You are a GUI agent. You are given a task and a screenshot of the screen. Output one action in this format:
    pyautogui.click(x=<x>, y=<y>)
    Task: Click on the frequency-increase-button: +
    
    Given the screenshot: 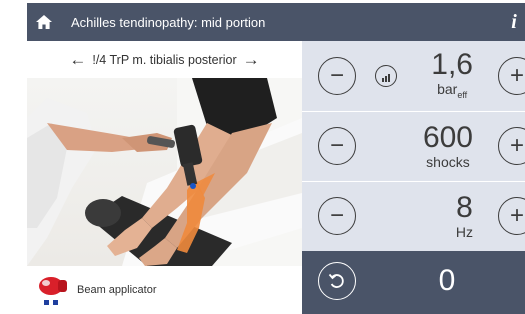 What is the action you would take?
    pyautogui.click(x=511, y=216)
    